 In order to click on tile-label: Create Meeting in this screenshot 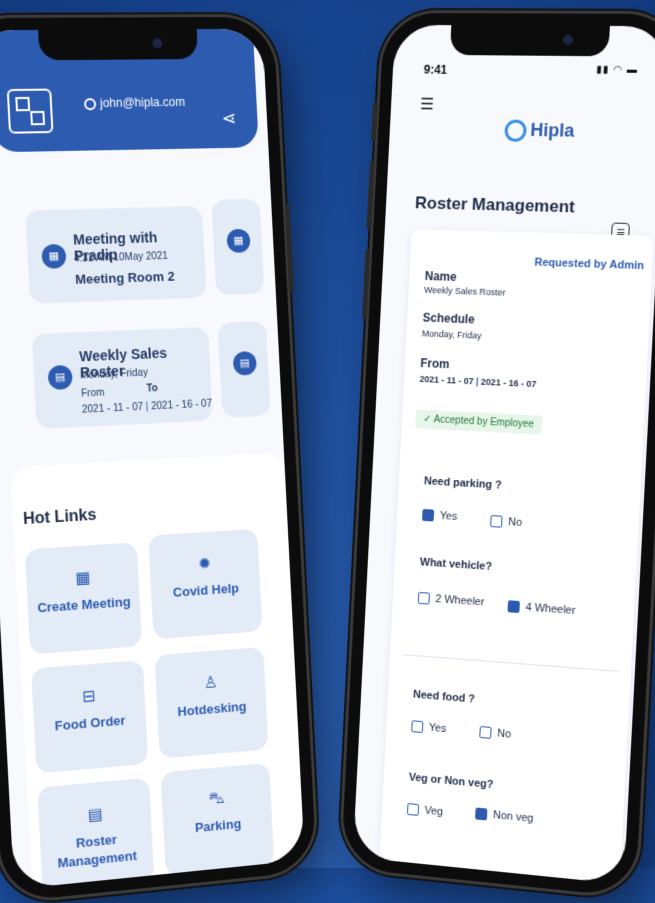, I will do `click(83, 604)`.